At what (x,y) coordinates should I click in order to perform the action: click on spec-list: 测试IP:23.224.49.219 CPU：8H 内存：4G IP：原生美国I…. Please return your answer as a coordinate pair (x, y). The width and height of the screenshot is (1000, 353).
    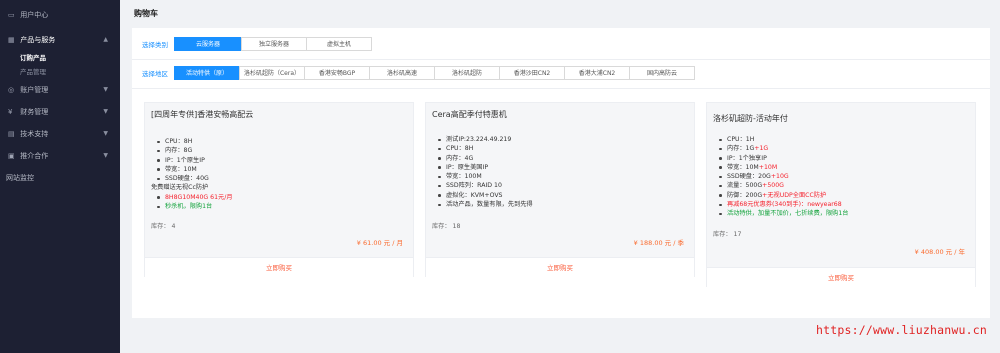
    Looking at the image, I should click on (482, 172).